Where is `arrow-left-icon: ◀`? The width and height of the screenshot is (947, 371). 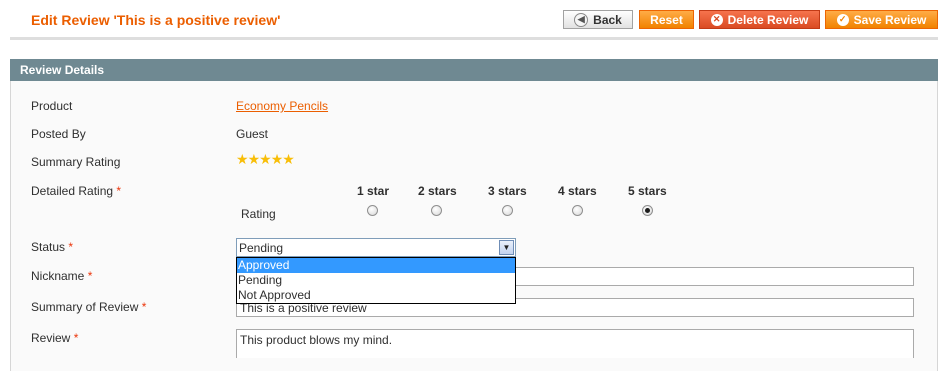
arrow-left-icon: ◀ is located at coordinates (581, 19).